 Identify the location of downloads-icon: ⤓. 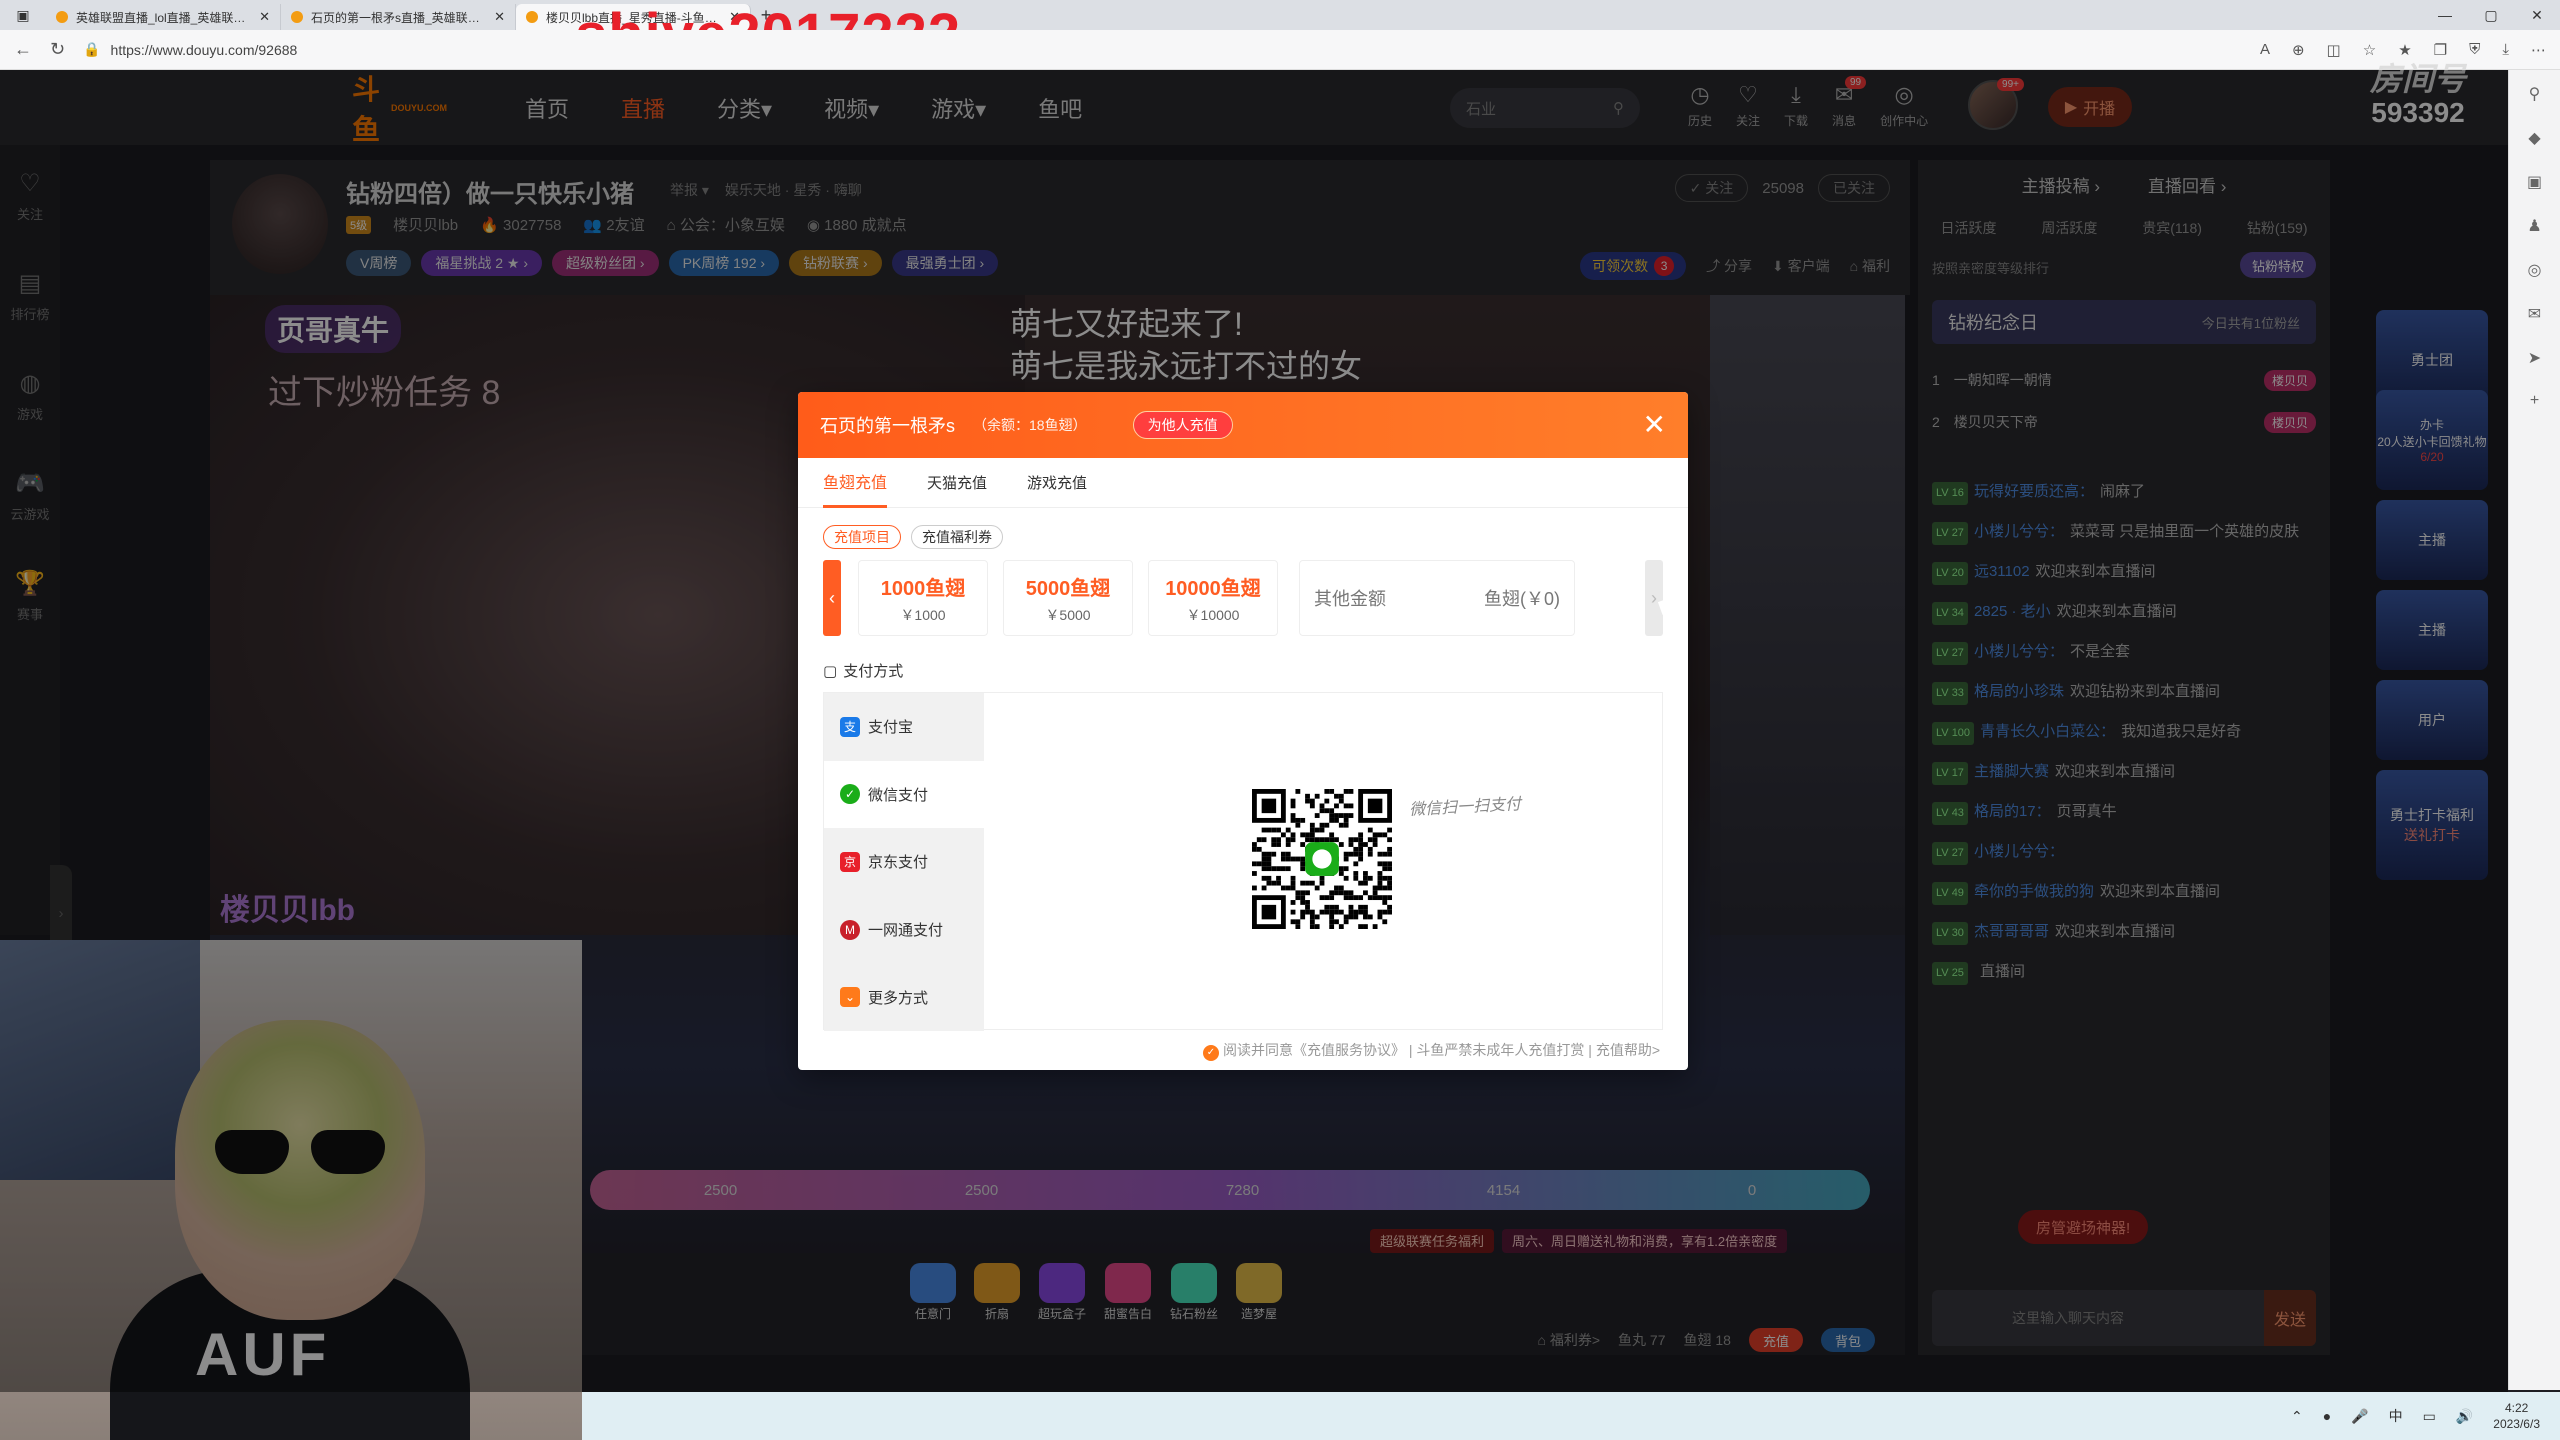
(2505, 50).